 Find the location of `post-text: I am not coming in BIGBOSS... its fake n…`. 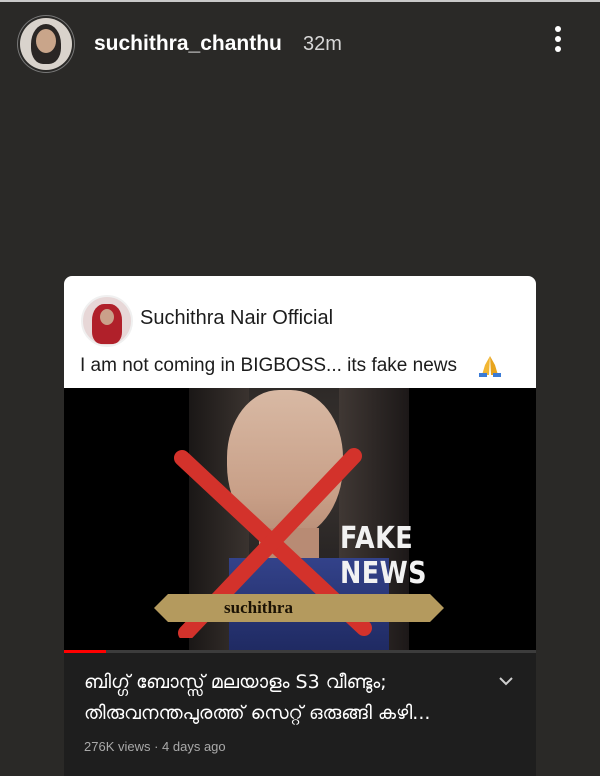

post-text: I am not coming in BIGBOSS... its fake n… is located at coordinates (268, 365).